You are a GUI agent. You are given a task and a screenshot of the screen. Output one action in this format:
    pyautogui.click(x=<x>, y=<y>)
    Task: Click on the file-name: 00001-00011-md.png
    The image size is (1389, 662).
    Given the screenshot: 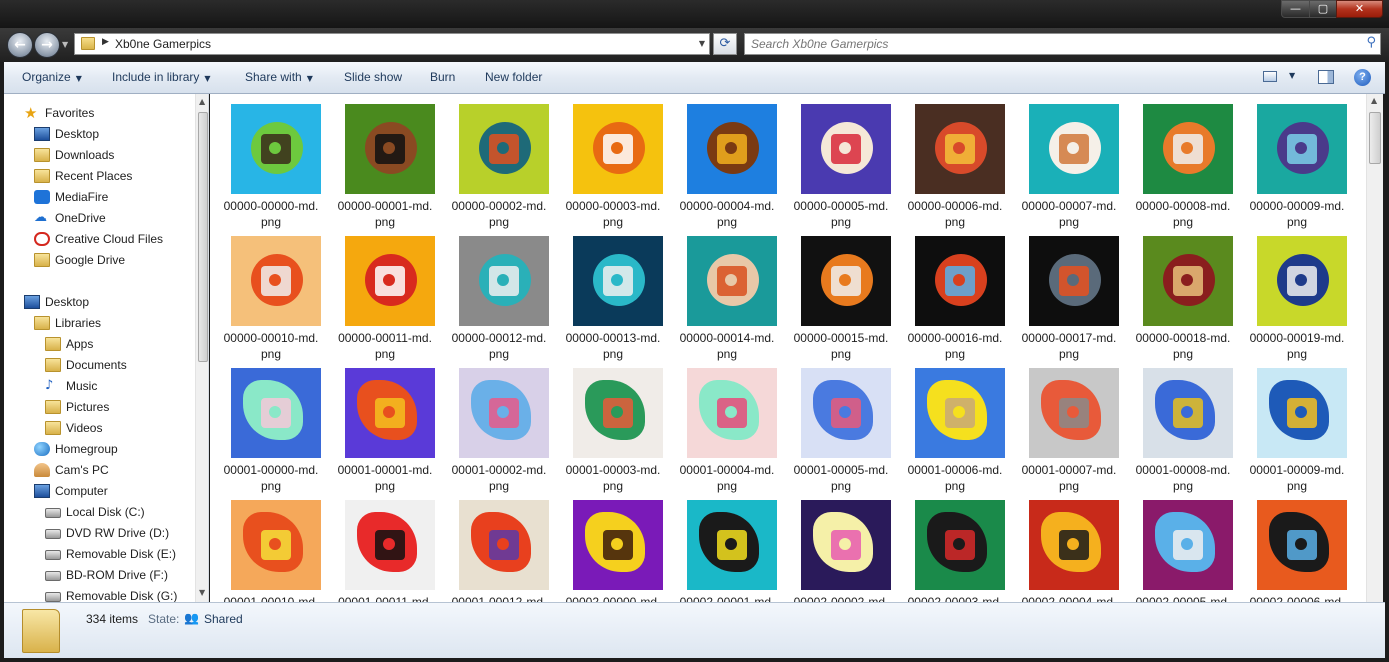 What is the action you would take?
    pyautogui.click(x=385, y=598)
    